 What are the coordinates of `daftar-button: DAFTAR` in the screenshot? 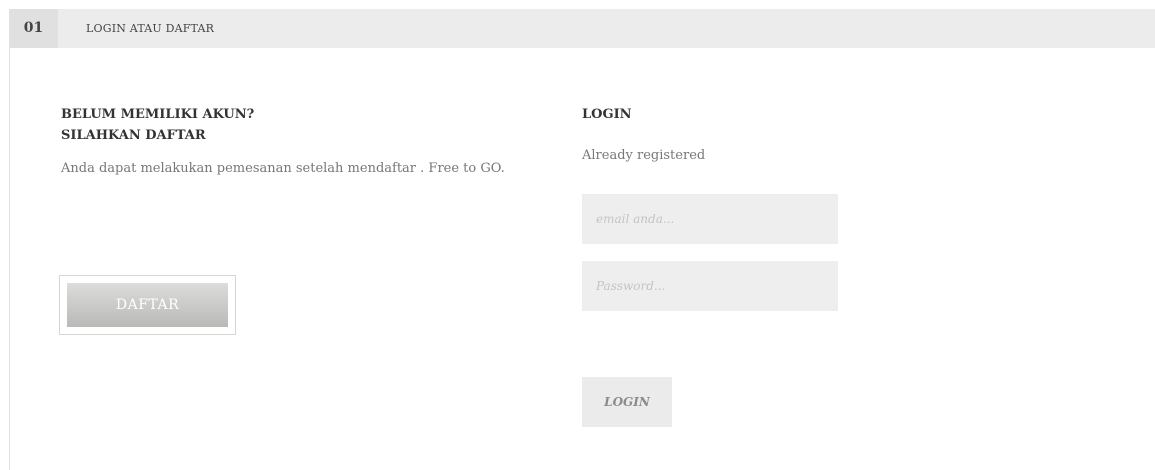 It's located at (147, 305).